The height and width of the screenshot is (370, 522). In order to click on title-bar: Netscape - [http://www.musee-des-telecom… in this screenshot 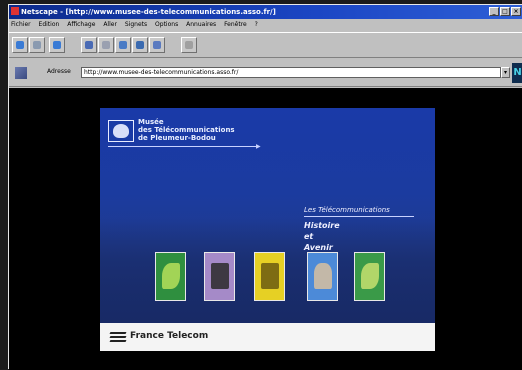, I will do `click(265, 12)`.